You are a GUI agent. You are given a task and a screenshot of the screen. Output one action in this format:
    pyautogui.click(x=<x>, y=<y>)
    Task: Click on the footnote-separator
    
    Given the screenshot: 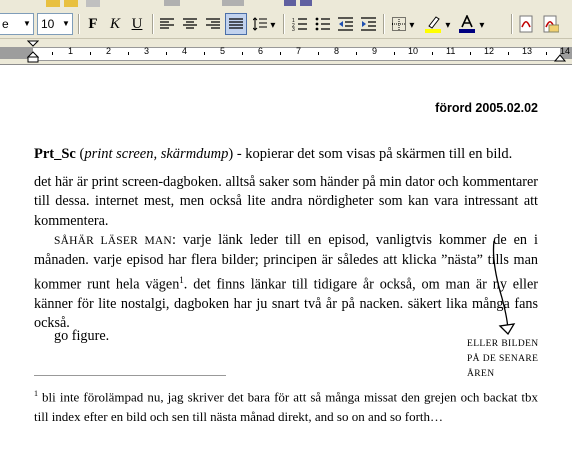 What is the action you would take?
    pyautogui.click(x=130, y=375)
    